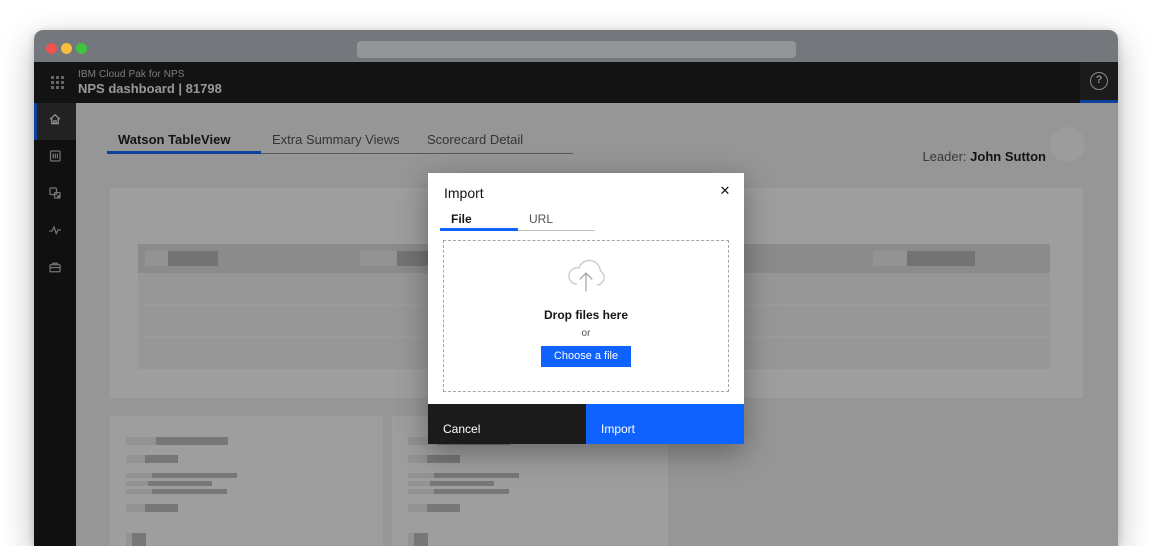 The width and height of the screenshot is (1152, 546). I want to click on cancel-button: Cancel, so click(507, 424).